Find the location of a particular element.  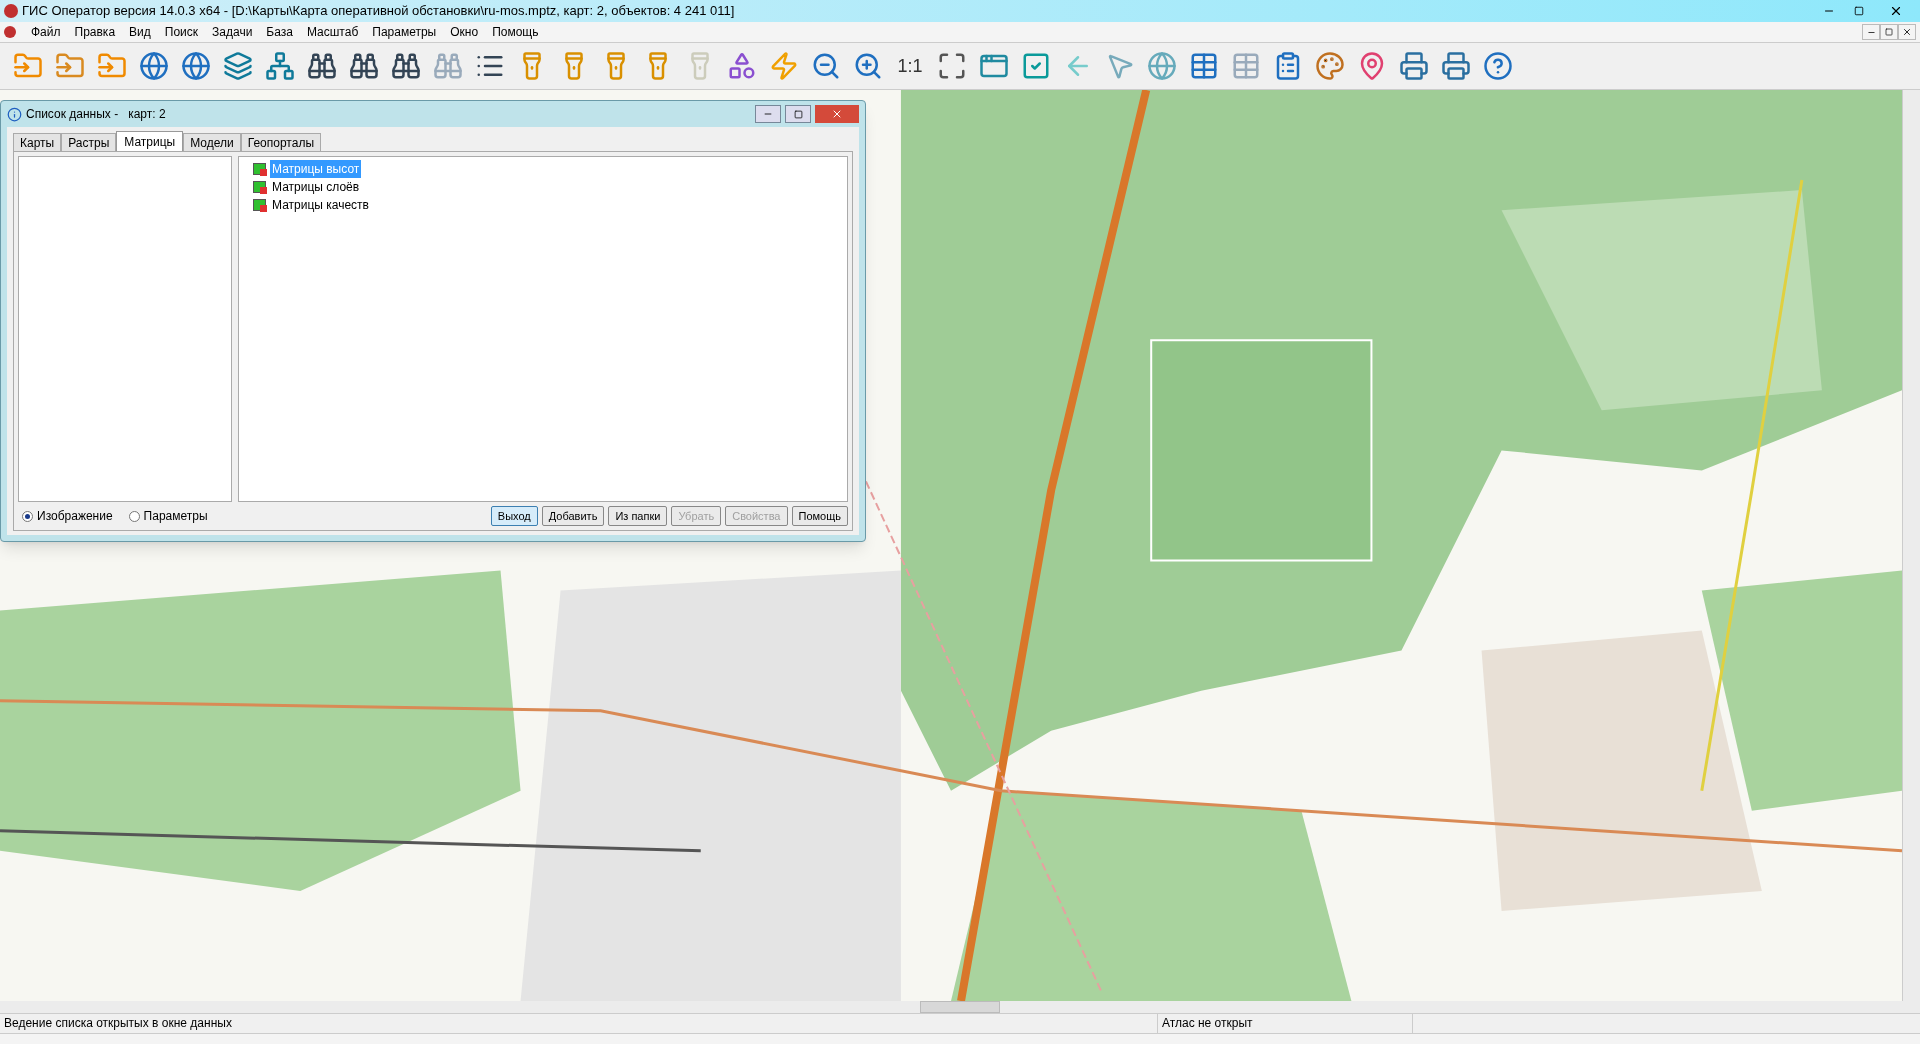

tab: Геопорталы is located at coordinates (281, 142).